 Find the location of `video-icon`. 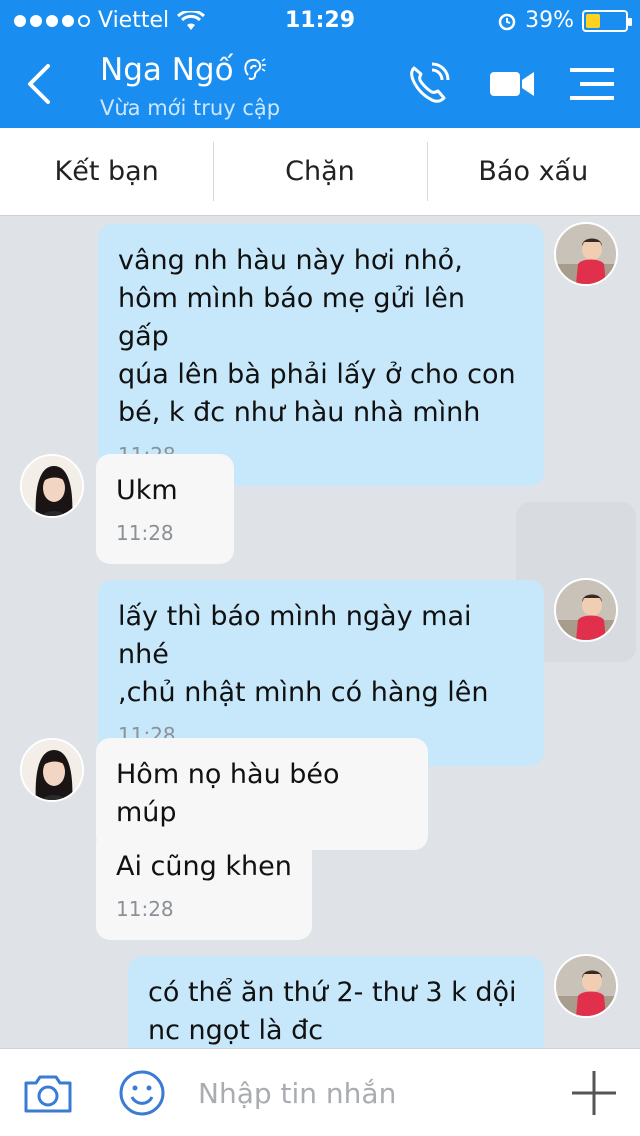

video-icon is located at coordinates (512, 84).